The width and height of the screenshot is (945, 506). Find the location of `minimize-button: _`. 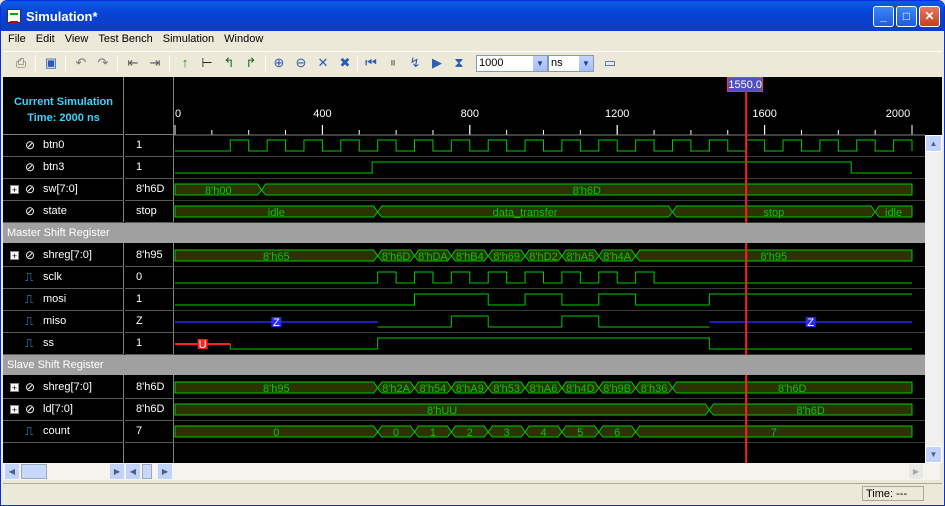

minimize-button: _ is located at coordinates (883, 16).